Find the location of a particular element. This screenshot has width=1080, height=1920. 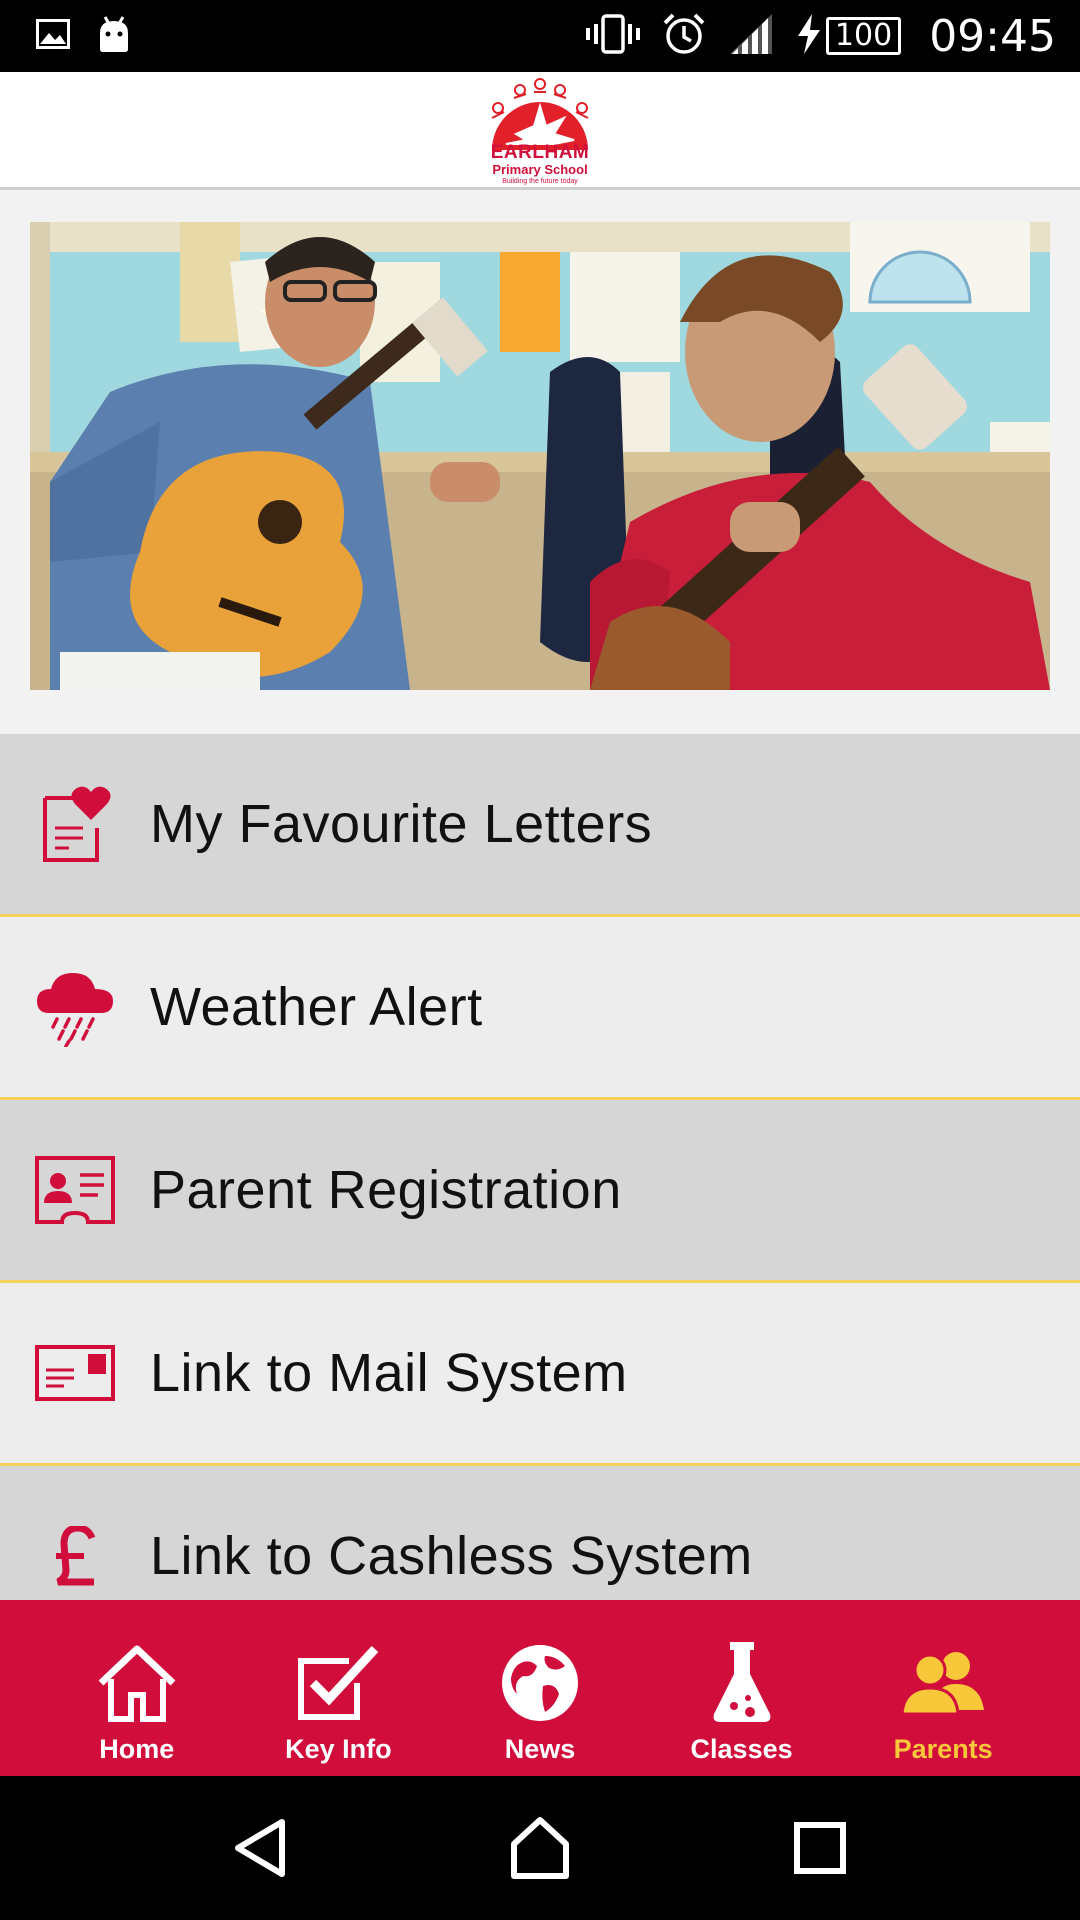

menu-item-label: Parent Registration is located at coordinates (386, 1190).